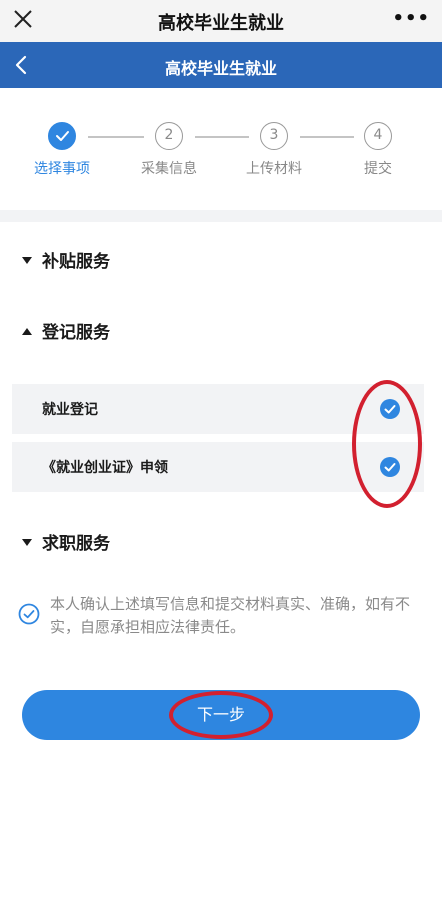 This screenshot has height=910, width=442. I want to click on section-title: 登记服务, so click(76, 333).